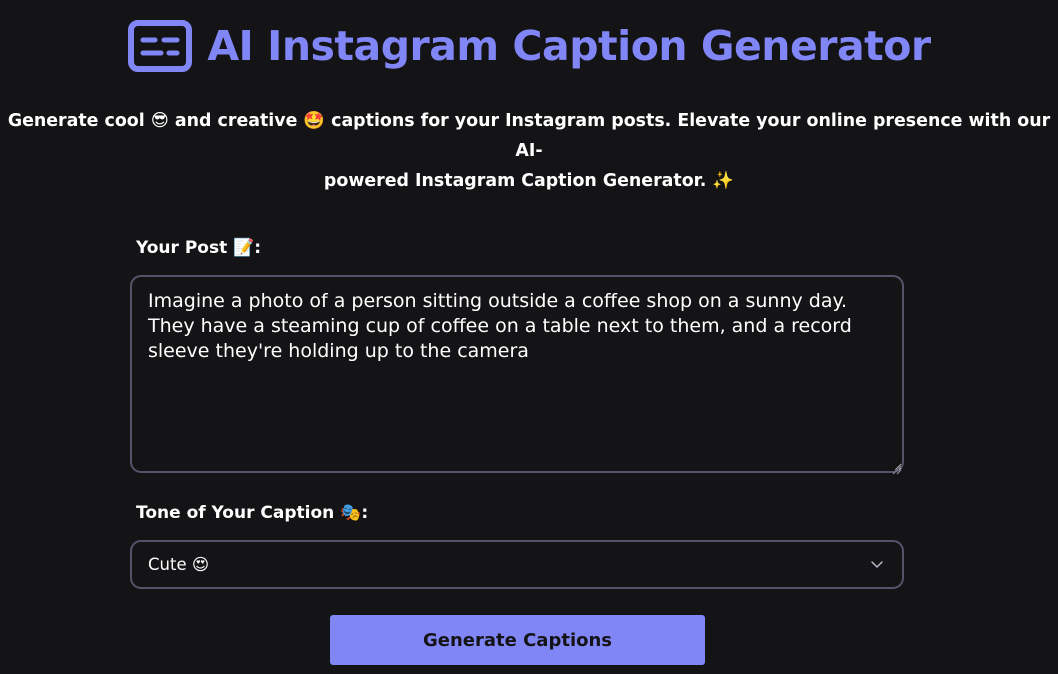 The height and width of the screenshot is (674, 1058). Describe the element at coordinates (517, 640) in the screenshot. I see `generate-captions-button: Generate Captions` at that location.